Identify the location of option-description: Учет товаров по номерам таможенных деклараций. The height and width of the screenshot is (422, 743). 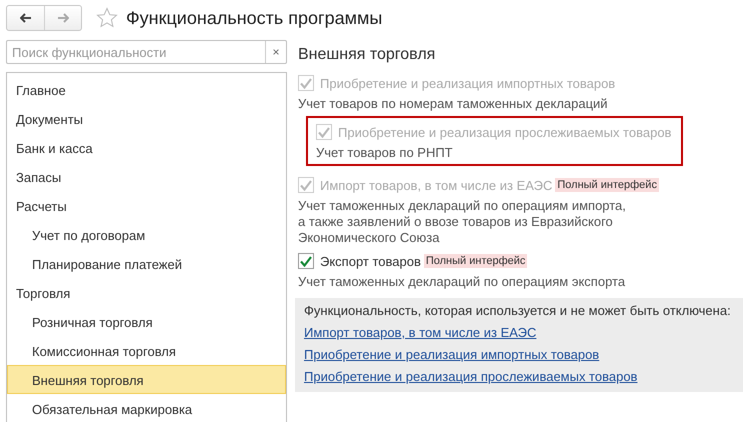
(453, 104).